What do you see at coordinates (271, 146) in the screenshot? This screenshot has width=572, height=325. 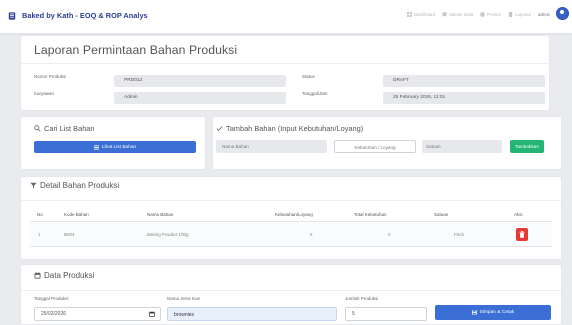 I see `nama-bahan-input: Nama Bahan` at bounding box center [271, 146].